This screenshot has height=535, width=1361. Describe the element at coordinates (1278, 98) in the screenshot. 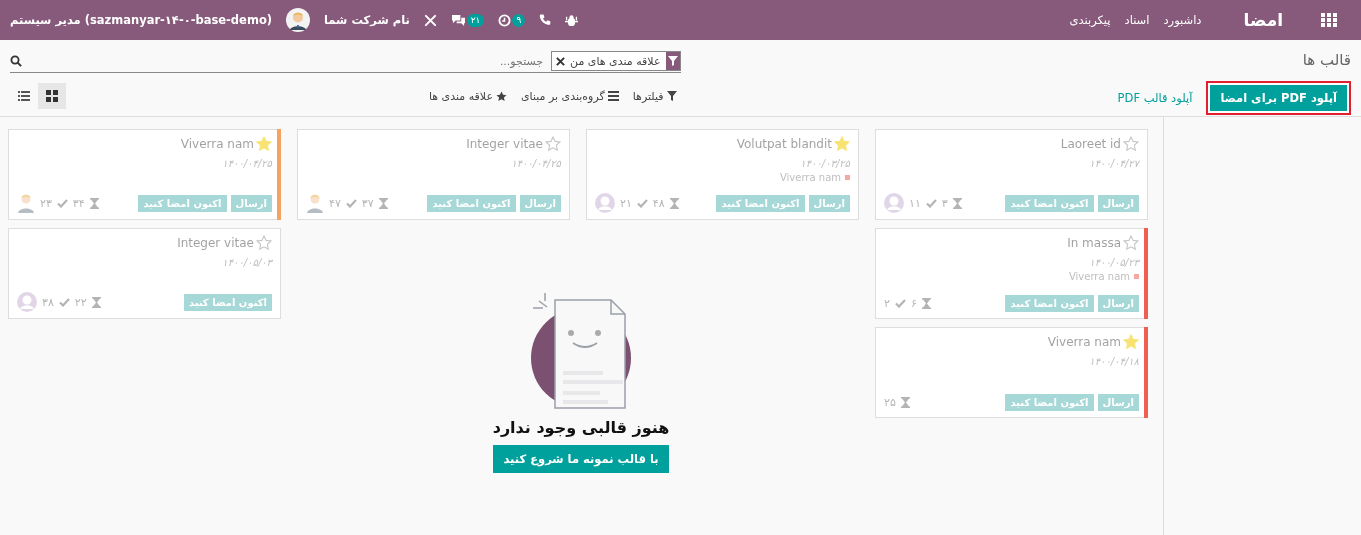

I see `upload-button: آپلود PDF برای امضا` at that location.